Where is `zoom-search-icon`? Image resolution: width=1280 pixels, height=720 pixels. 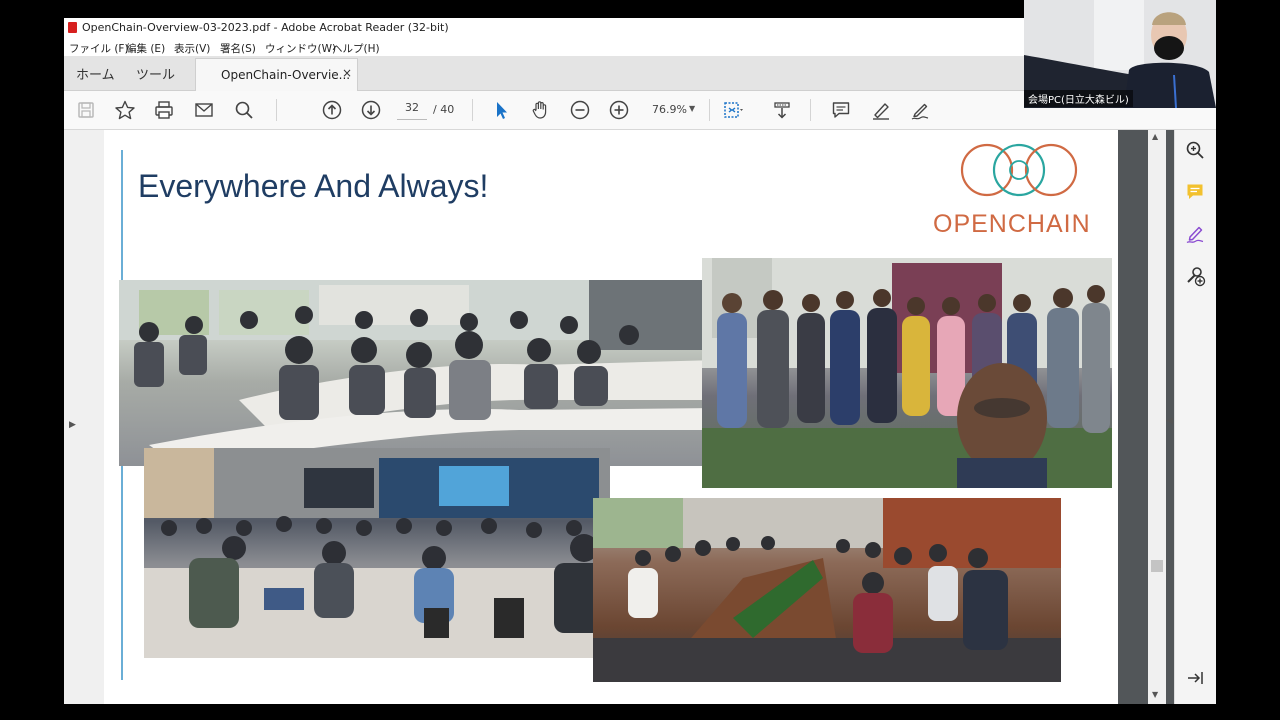 zoom-search-icon is located at coordinates (1195, 150).